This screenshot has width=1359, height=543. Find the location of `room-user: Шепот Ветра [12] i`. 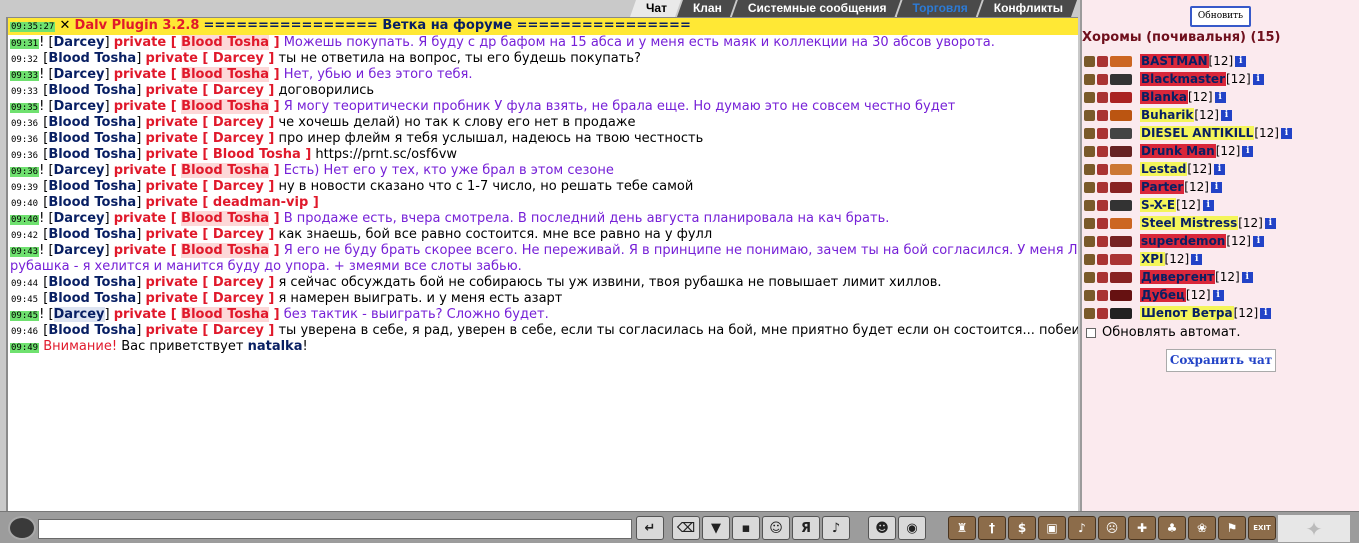

room-user: Шепот Ветра [12] i is located at coordinates (1221, 313).